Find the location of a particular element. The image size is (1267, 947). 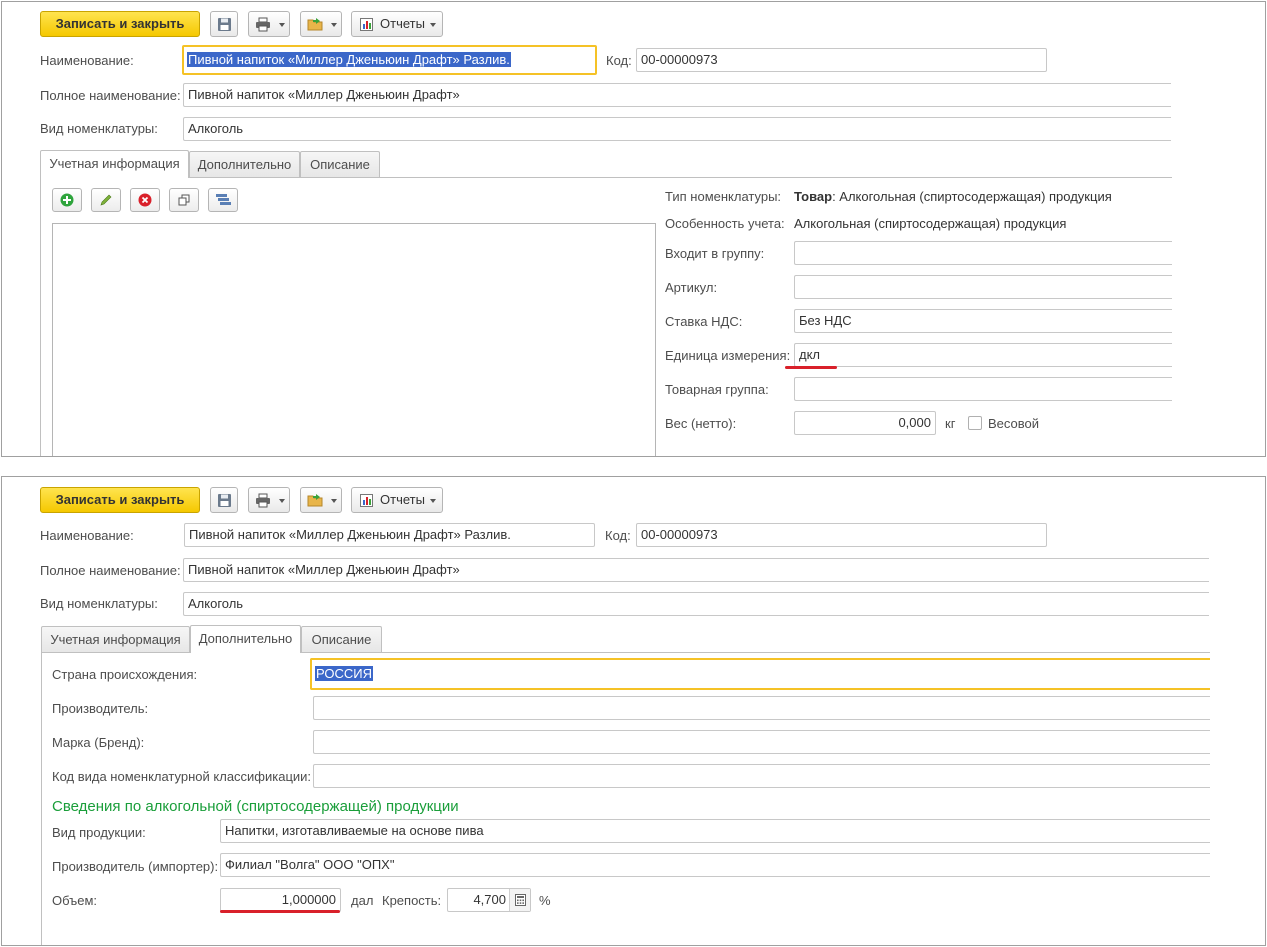

list-stack-icon is located at coordinates (223, 199).